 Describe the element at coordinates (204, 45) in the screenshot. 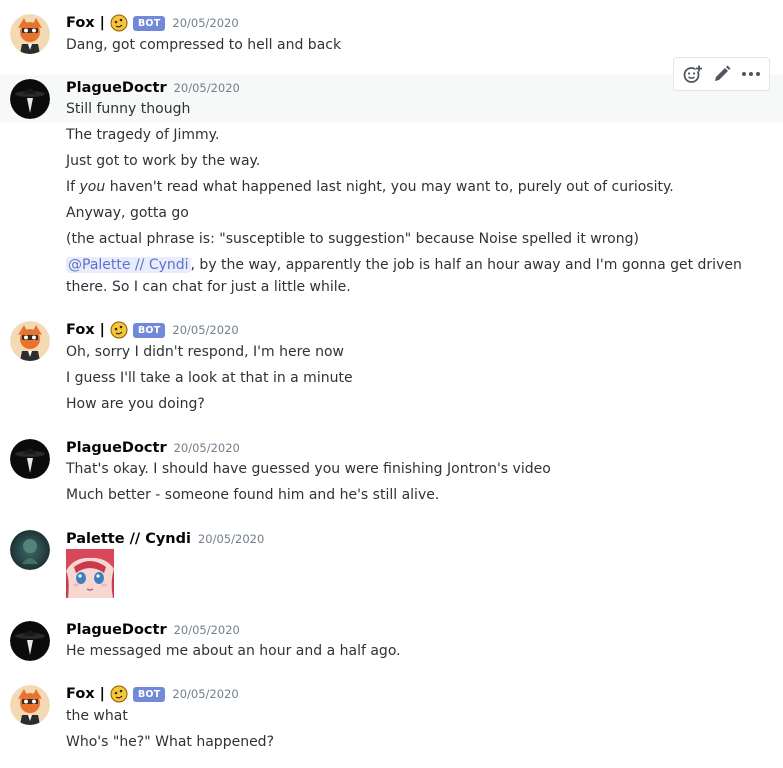

I see `message-text: Dang, got compressed to hell and back` at that location.